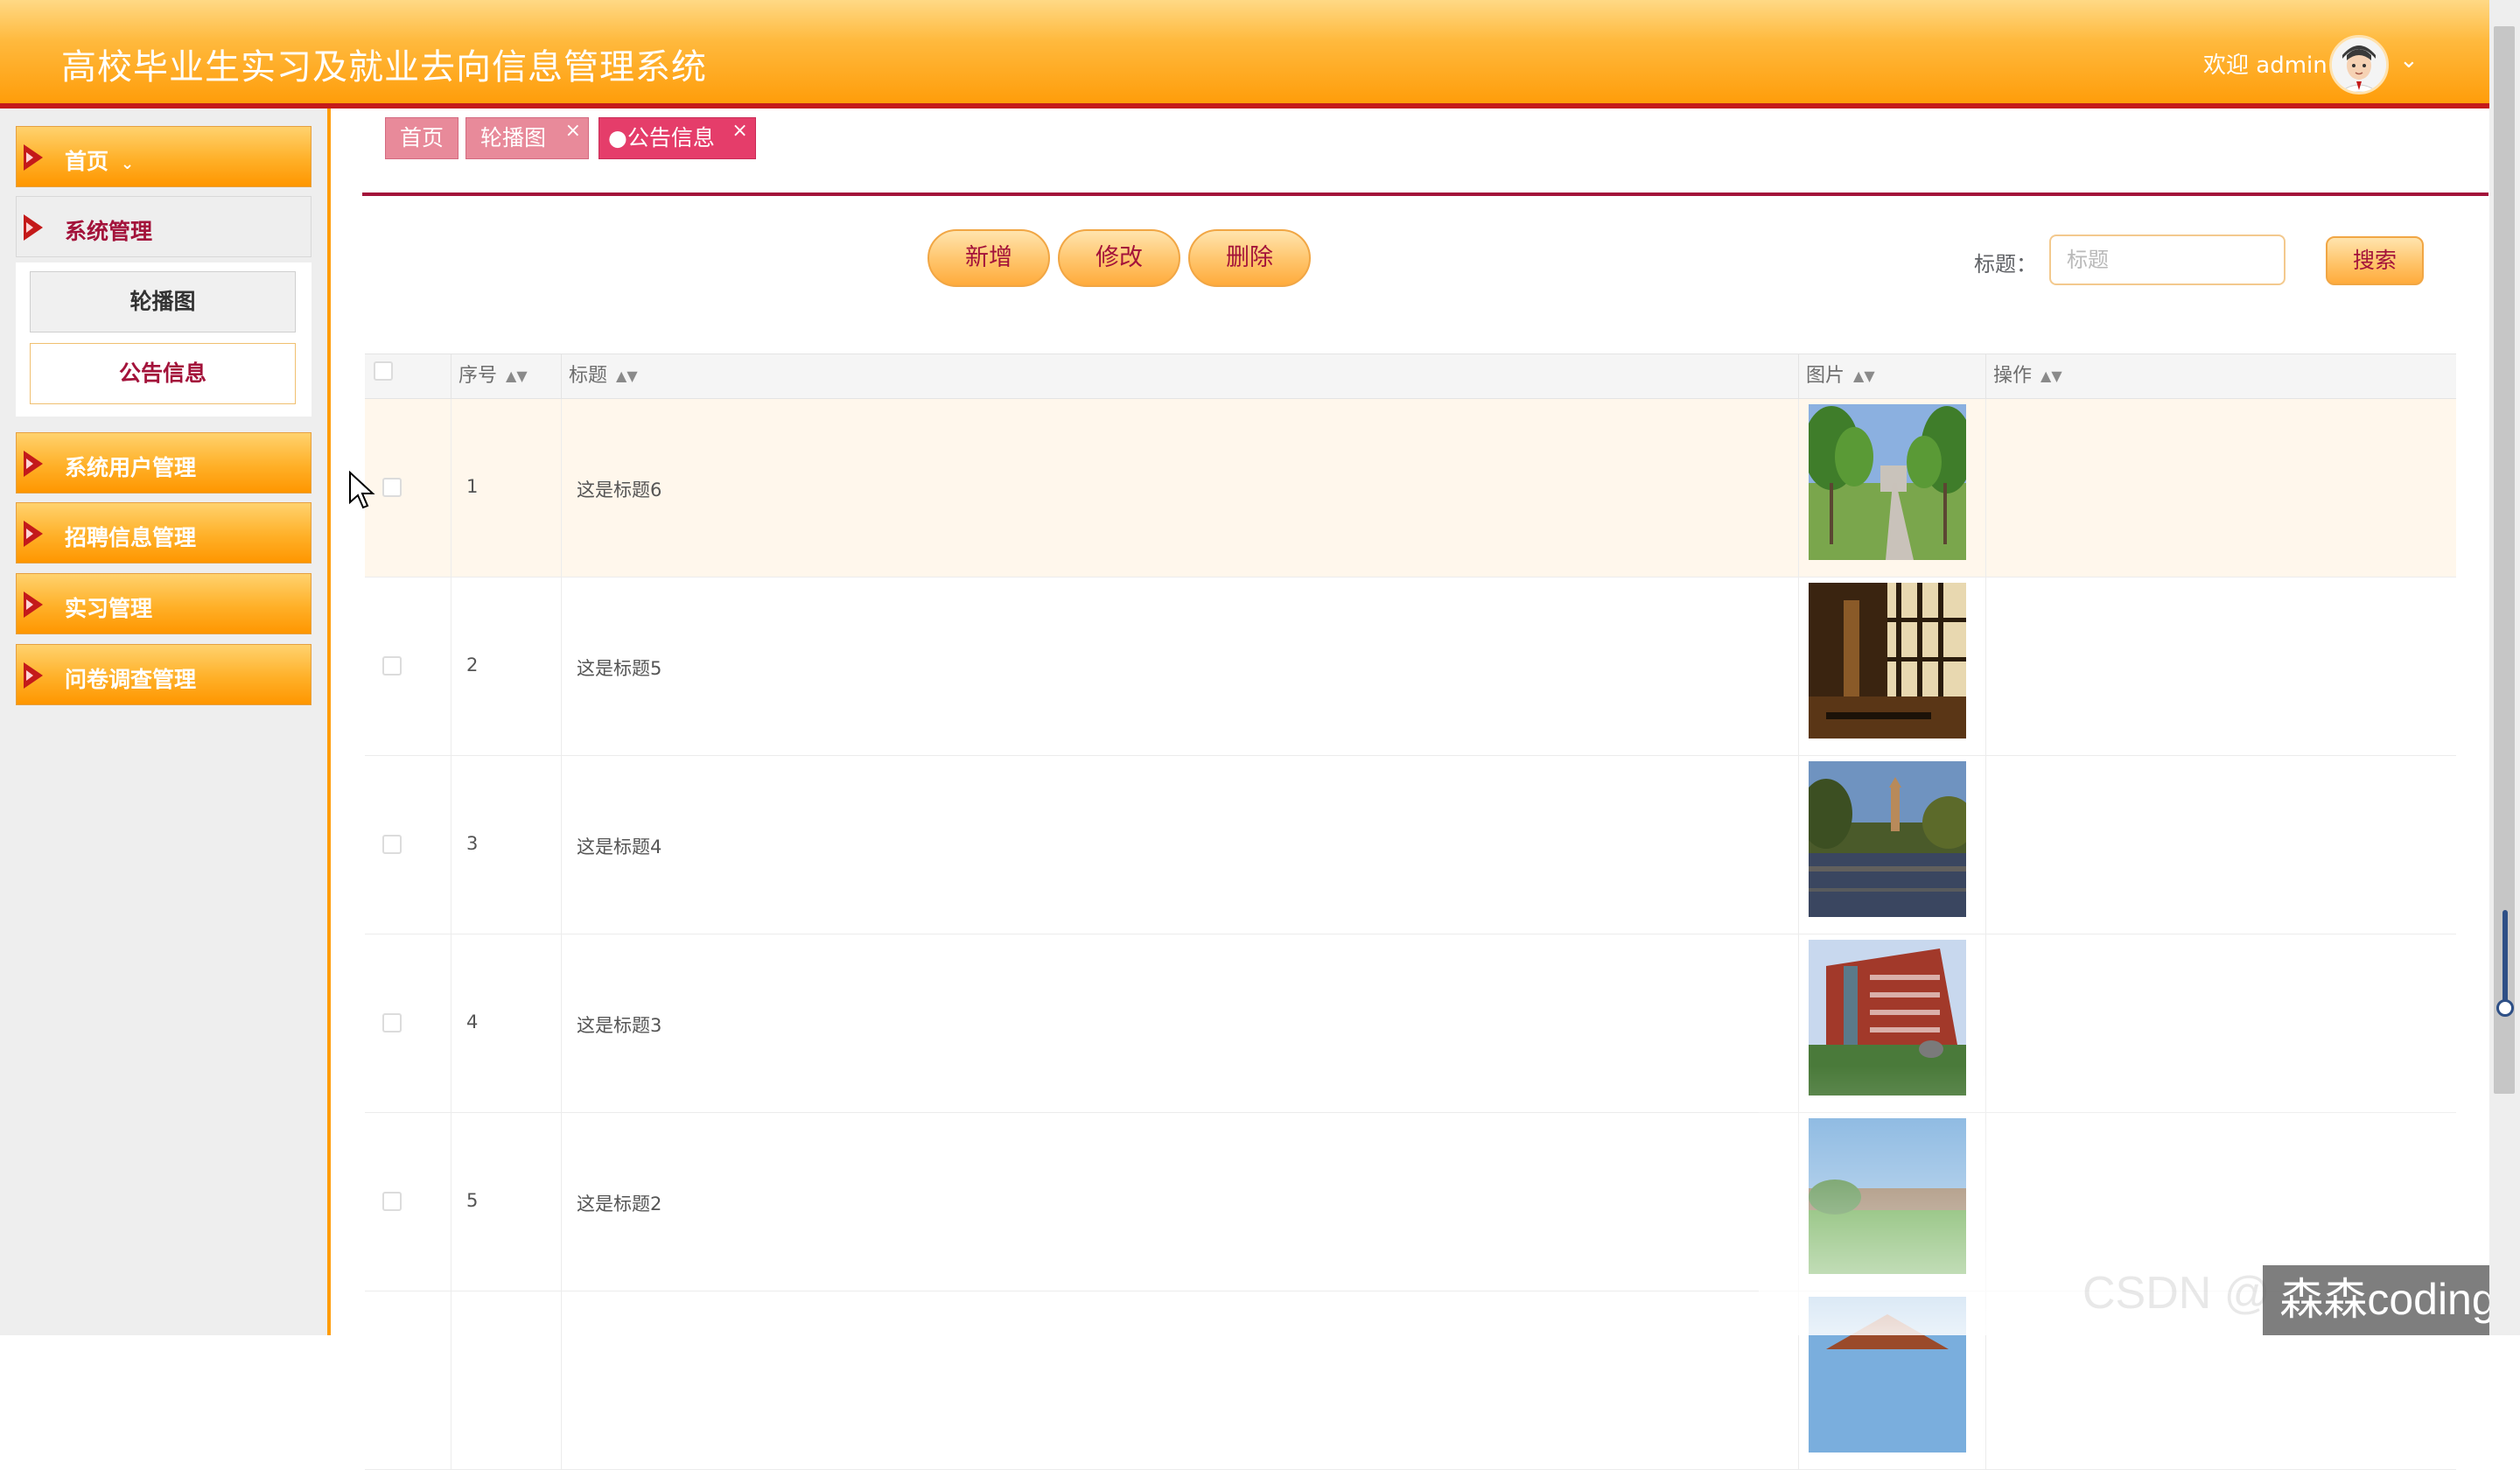 This screenshot has height=1470, width=2520. Describe the element at coordinates (87, 161) in the screenshot. I see `sidebar-item-label: 首页` at that location.